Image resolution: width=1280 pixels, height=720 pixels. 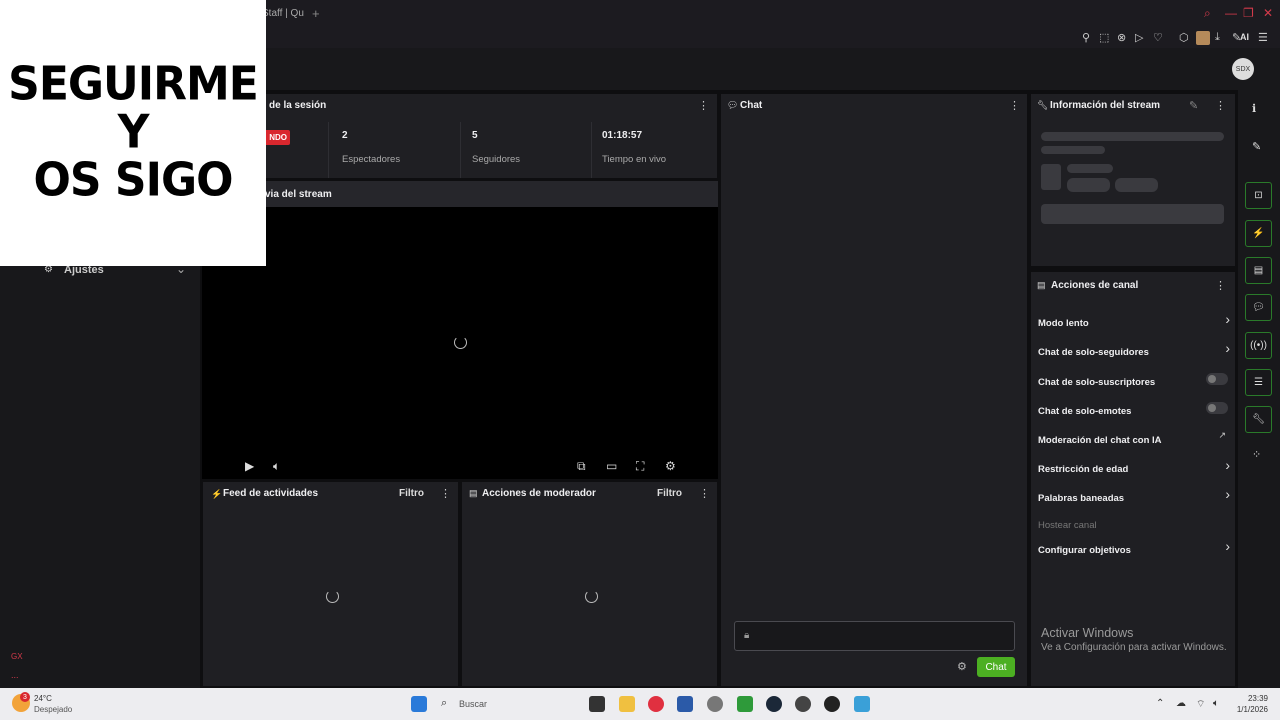 What do you see at coordinates (1084, 550) in the screenshot?
I see `action-label: Configurar objetivos` at bounding box center [1084, 550].